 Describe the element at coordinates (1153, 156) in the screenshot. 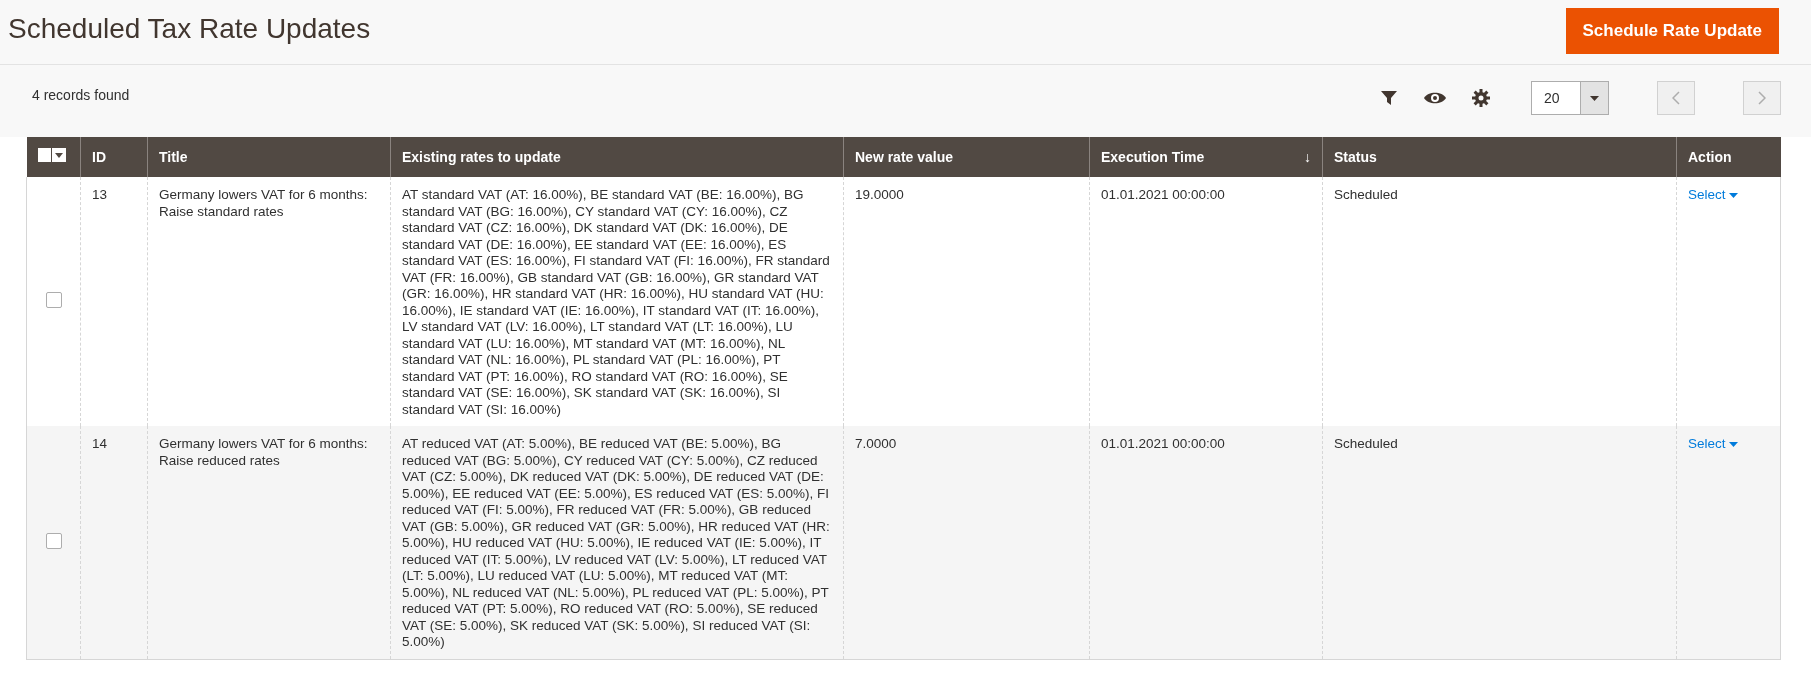

I see `column-header: Execution Time` at that location.